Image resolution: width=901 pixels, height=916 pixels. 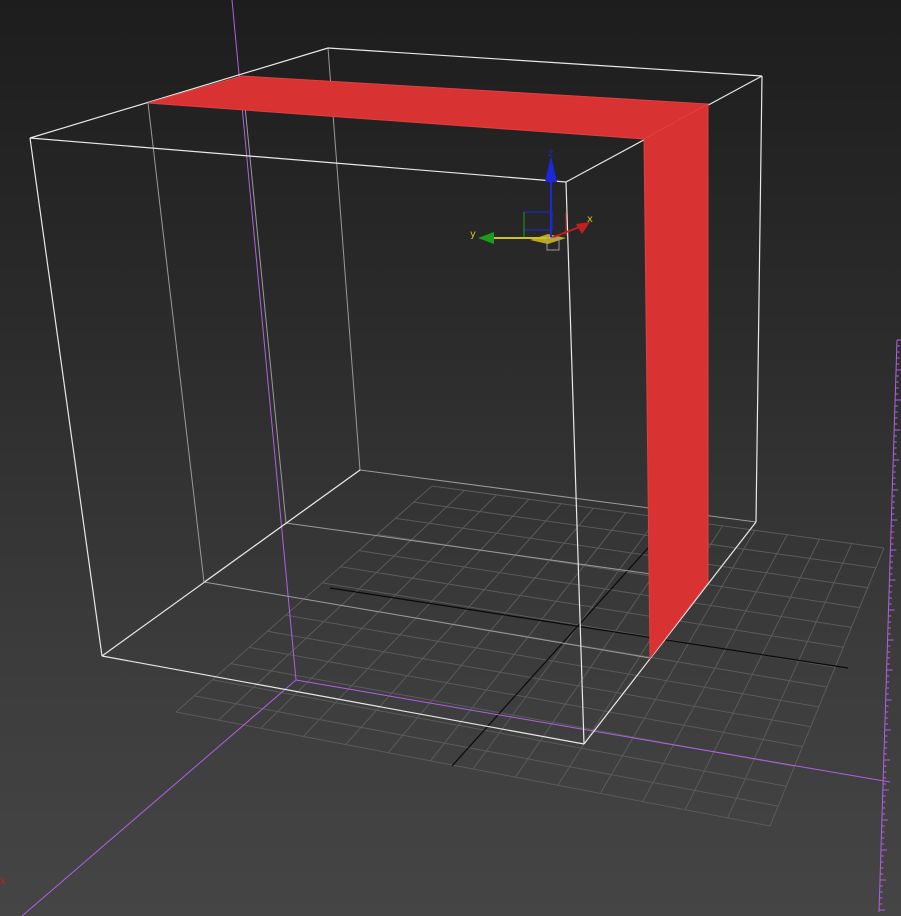 What do you see at coordinates (473, 234) in the screenshot?
I see `gizmo-y-label: y` at bounding box center [473, 234].